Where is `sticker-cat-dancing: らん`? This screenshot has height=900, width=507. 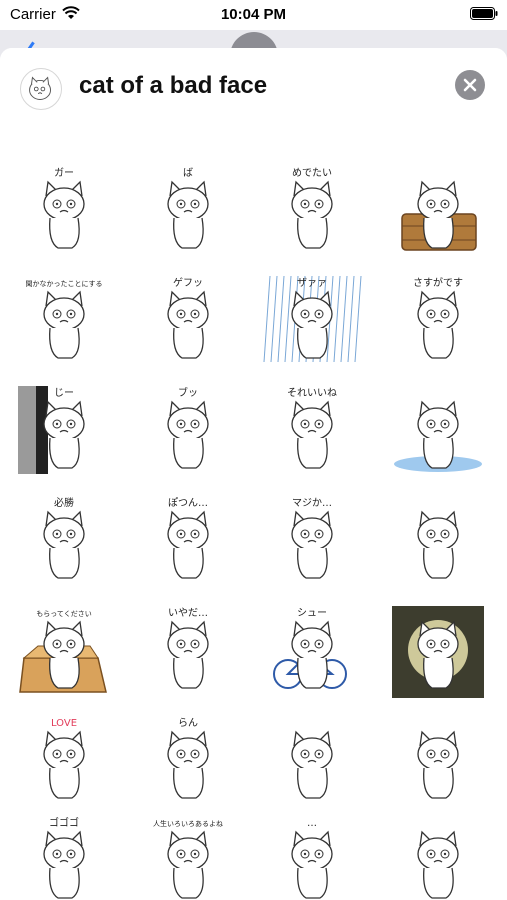
sticker-cat-dancing: らん is located at coordinates (188, 762).